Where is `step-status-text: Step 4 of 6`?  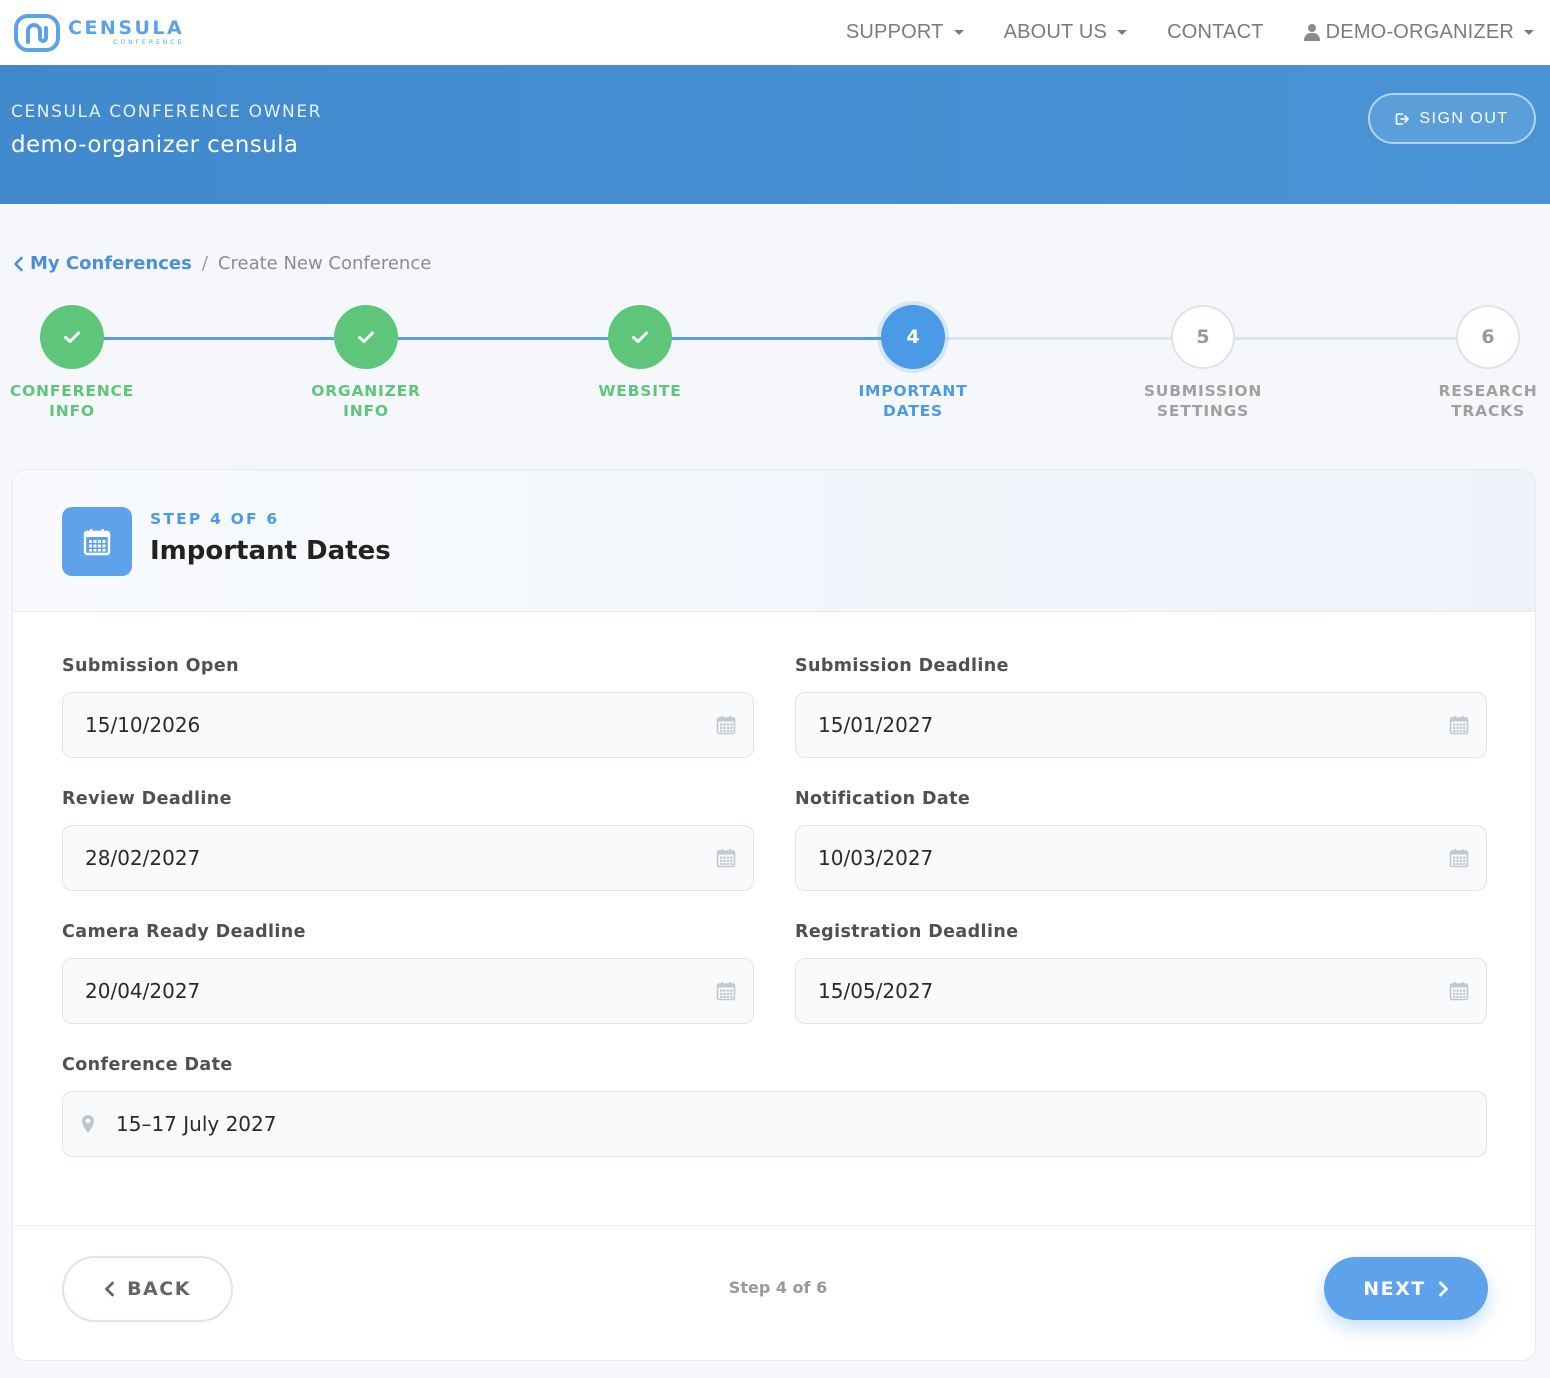 step-status-text: Step 4 of 6 is located at coordinates (778, 1287).